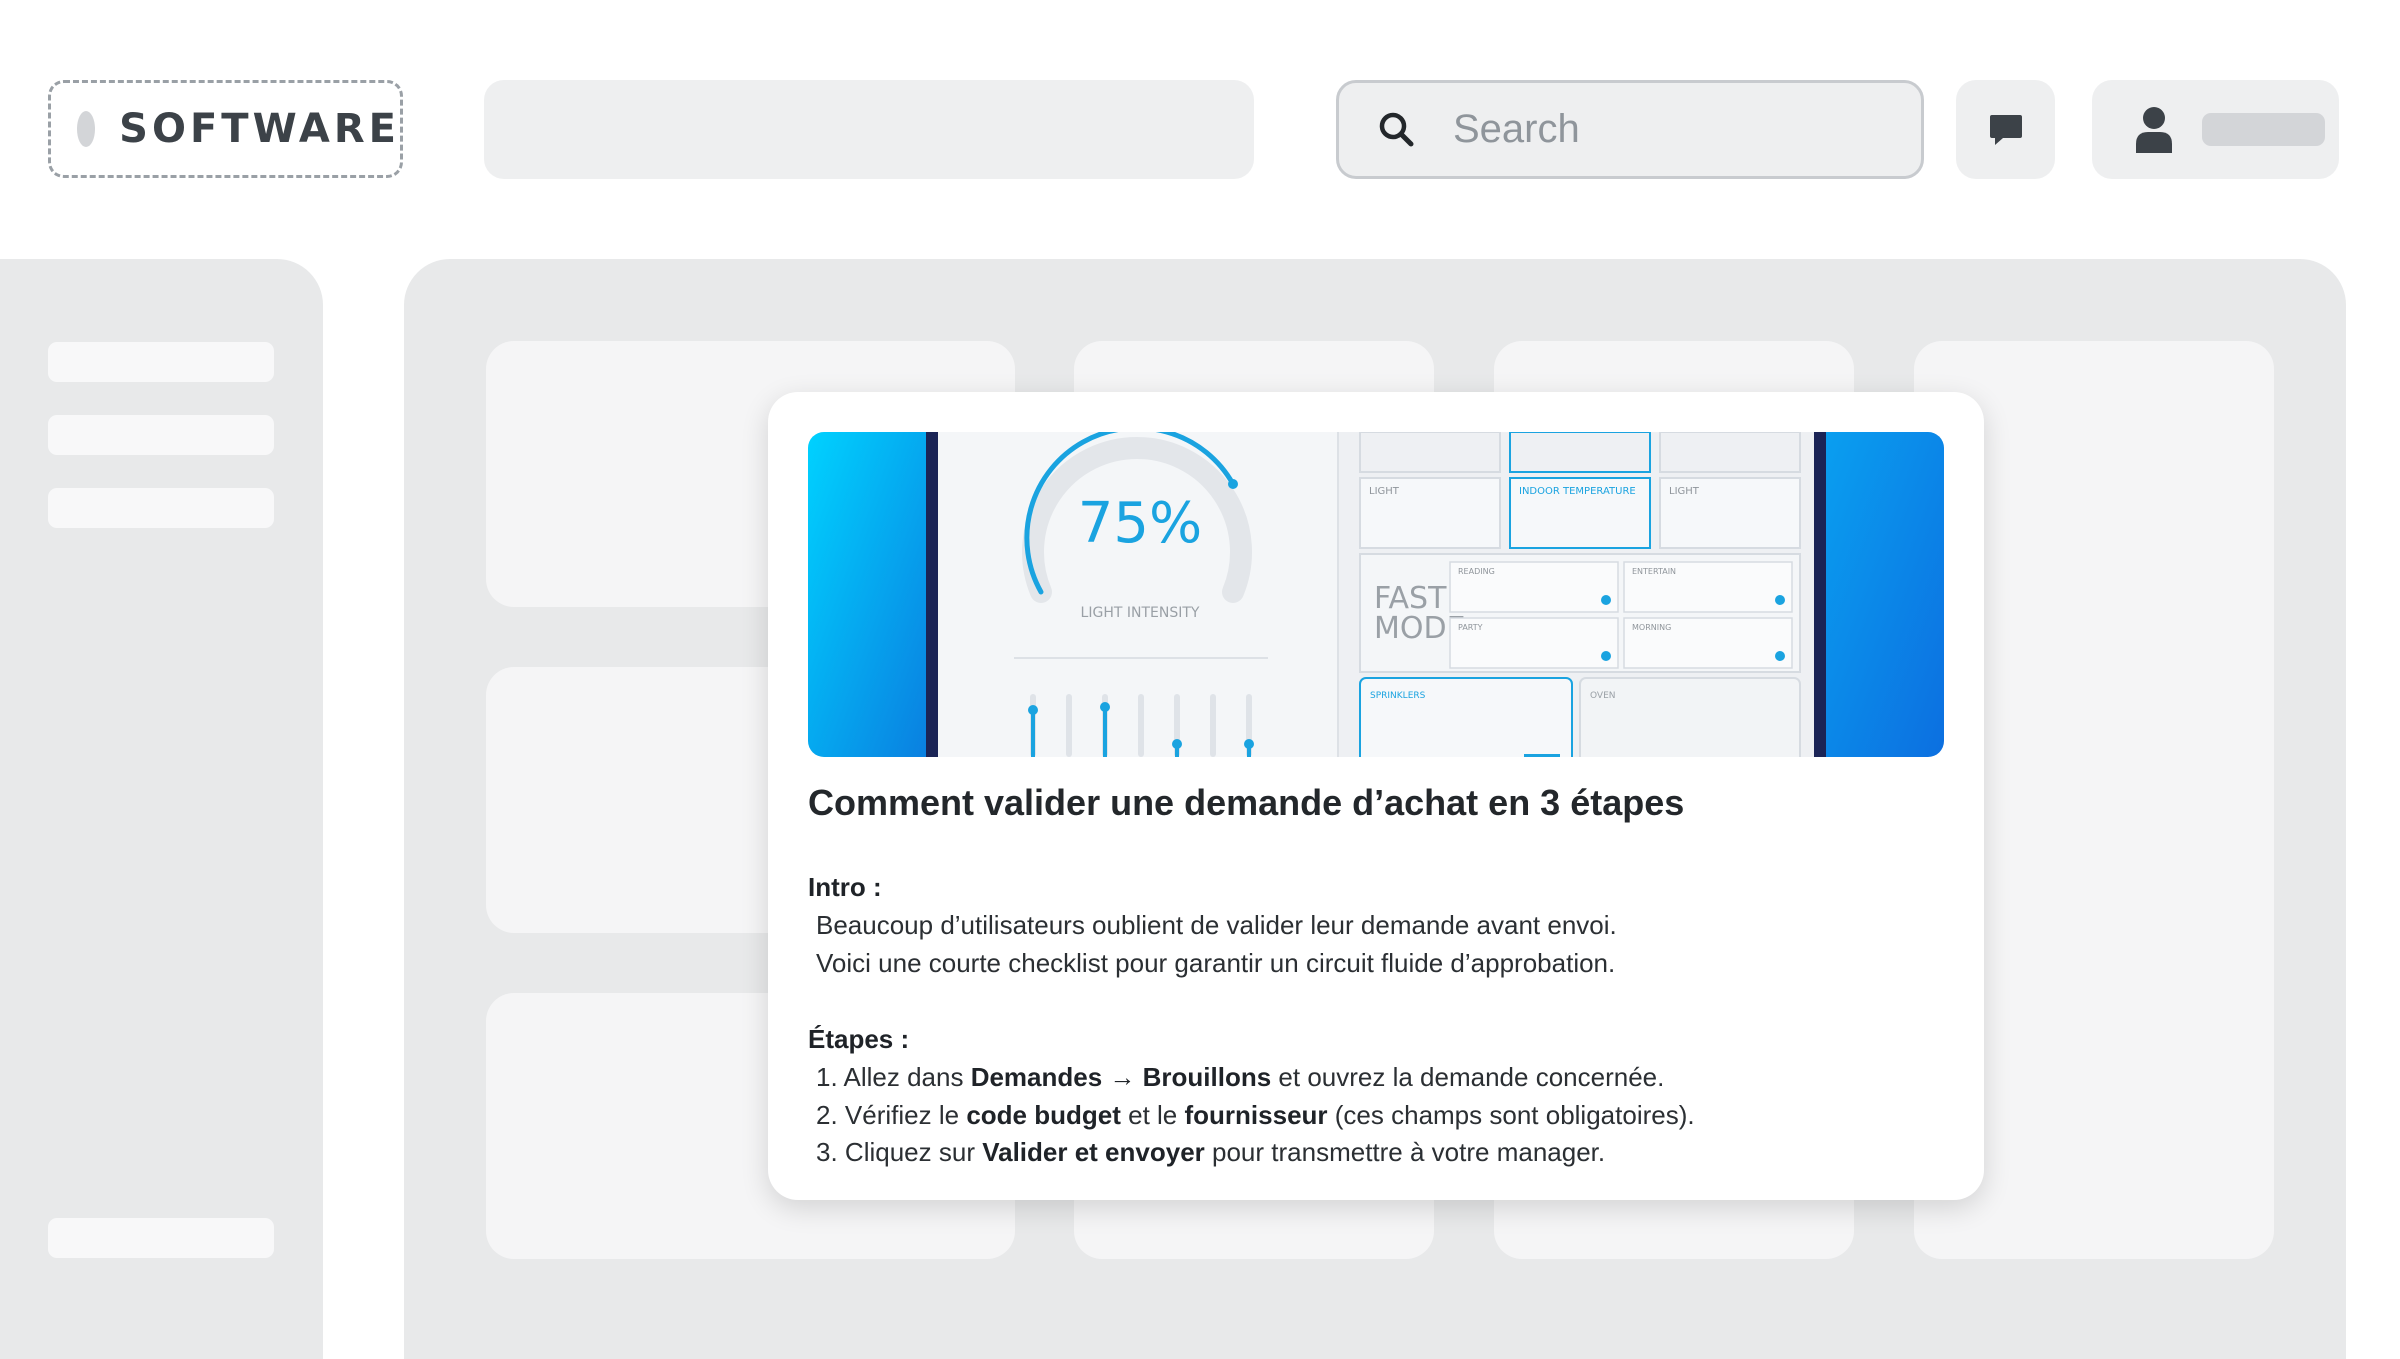 The width and height of the screenshot is (2400, 1359). Describe the element at coordinates (827, 1077) in the screenshot. I see `step-number: 1.` at that location.